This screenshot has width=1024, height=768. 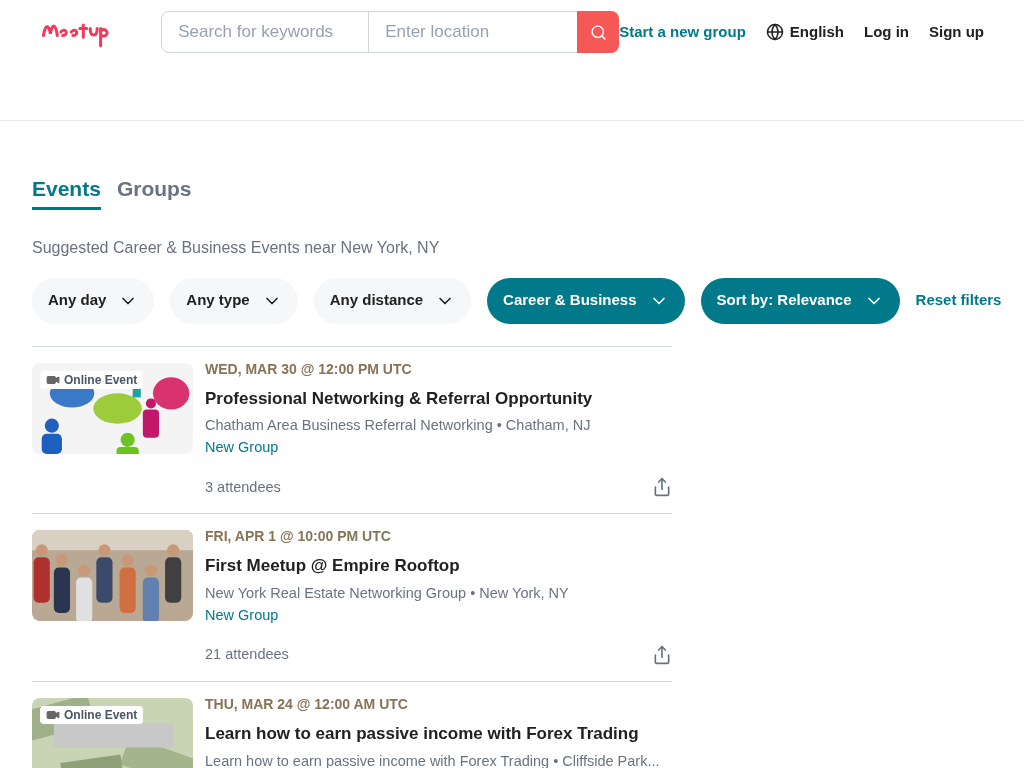 What do you see at coordinates (387, 593) in the screenshot?
I see `group-name: New York Real Estate Networking Group • New York, NY` at bounding box center [387, 593].